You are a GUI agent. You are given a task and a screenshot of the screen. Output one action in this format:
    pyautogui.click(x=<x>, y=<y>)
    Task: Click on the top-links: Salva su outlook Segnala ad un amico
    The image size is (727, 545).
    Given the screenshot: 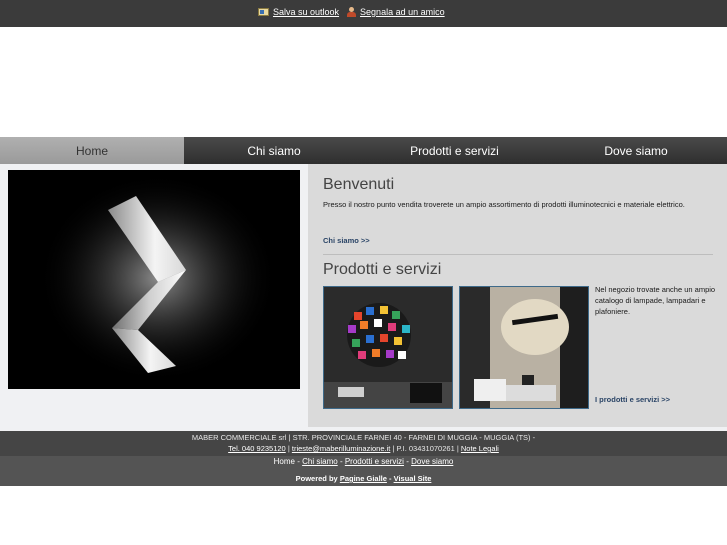 What is the action you would take?
    pyautogui.click(x=351, y=12)
    